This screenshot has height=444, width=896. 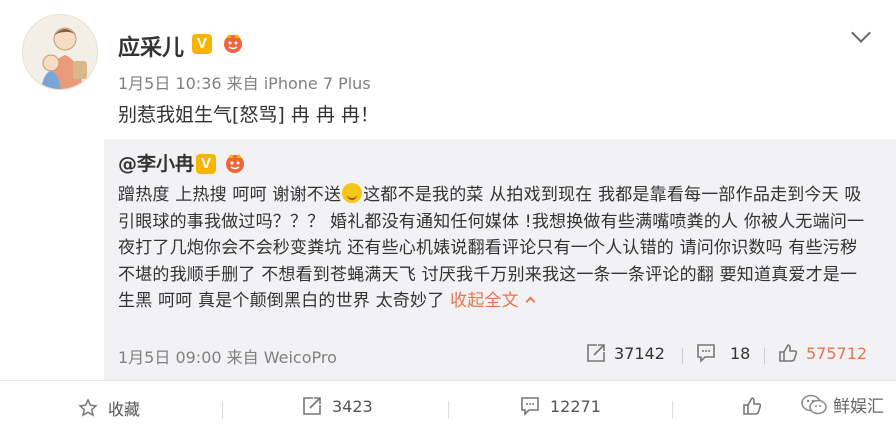 What do you see at coordinates (248, 115) in the screenshot?
I see `post-text: 别惹我姐生气[怒骂] 冉 冉 冉！` at bounding box center [248, 115].